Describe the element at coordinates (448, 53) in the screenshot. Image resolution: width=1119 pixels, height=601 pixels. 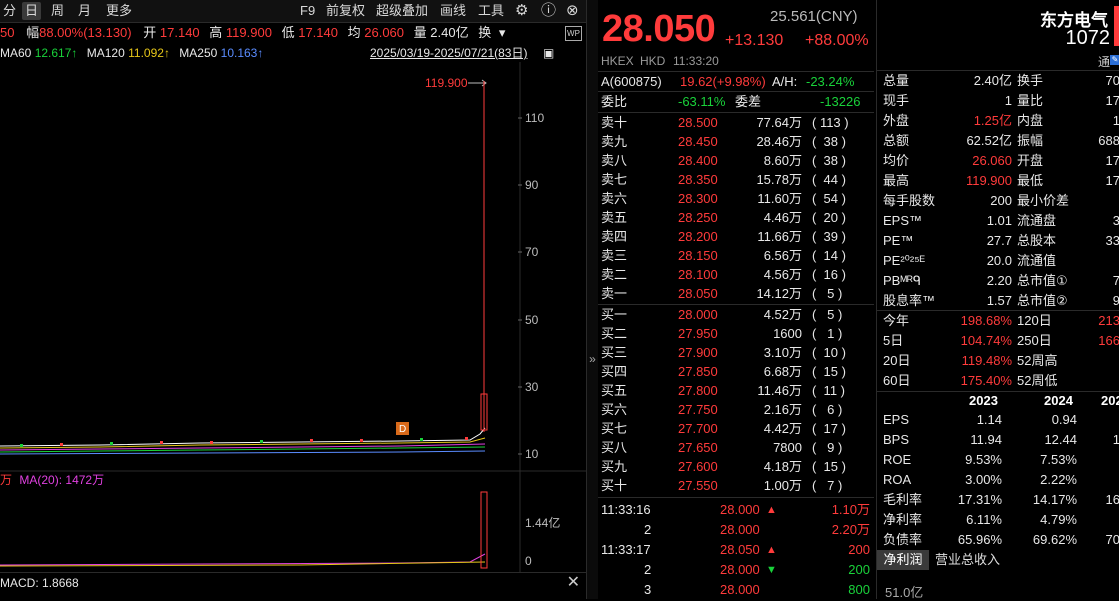
I see `date-range: 2025/03/19-2025/07/21(83日)` at that location.